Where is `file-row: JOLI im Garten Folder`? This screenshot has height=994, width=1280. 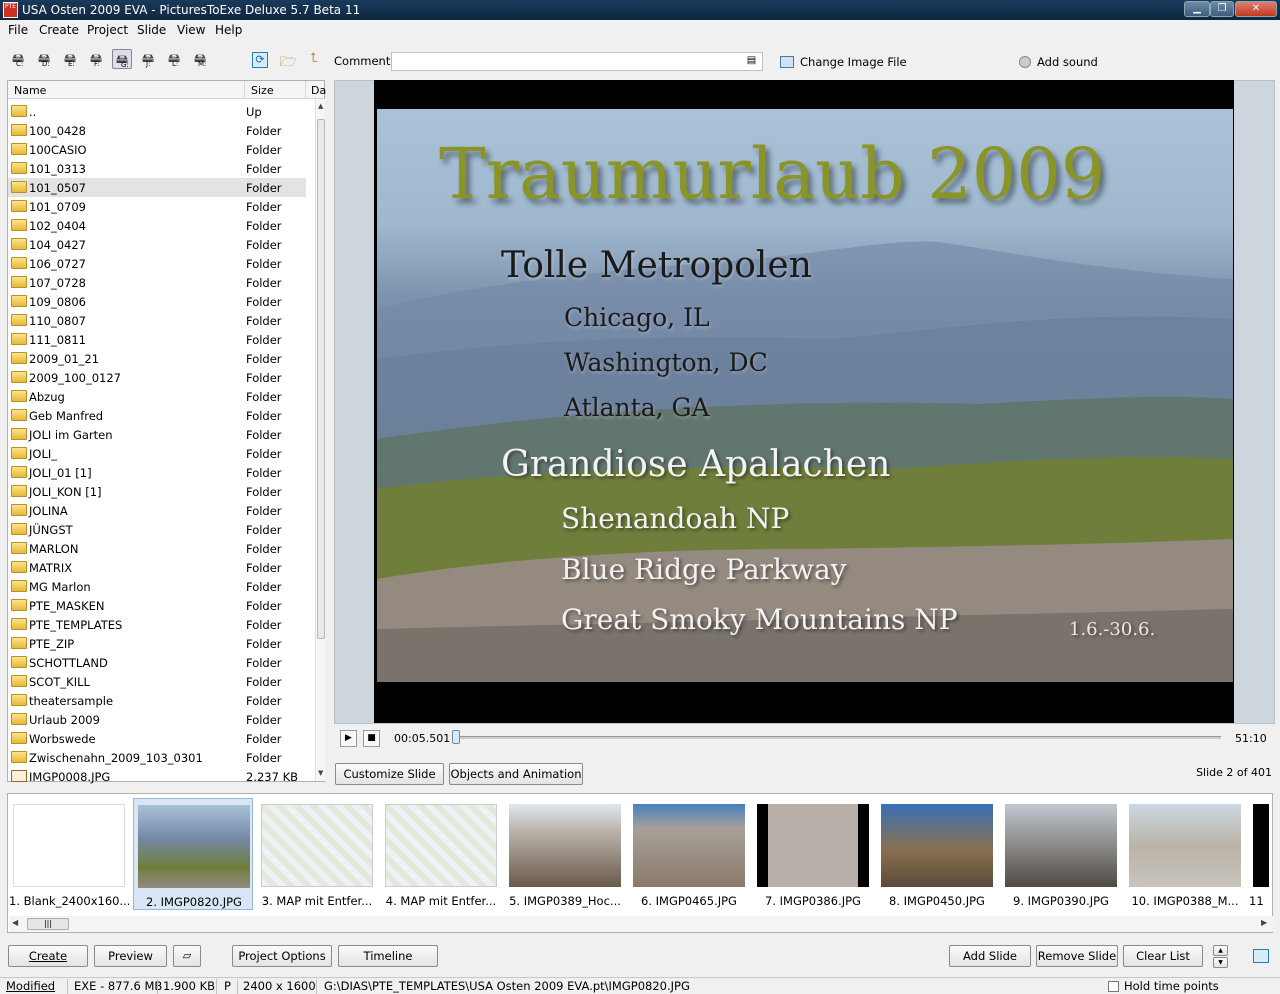
file-row: JOLI im Garten Folder is located at coordinates (157, 434).